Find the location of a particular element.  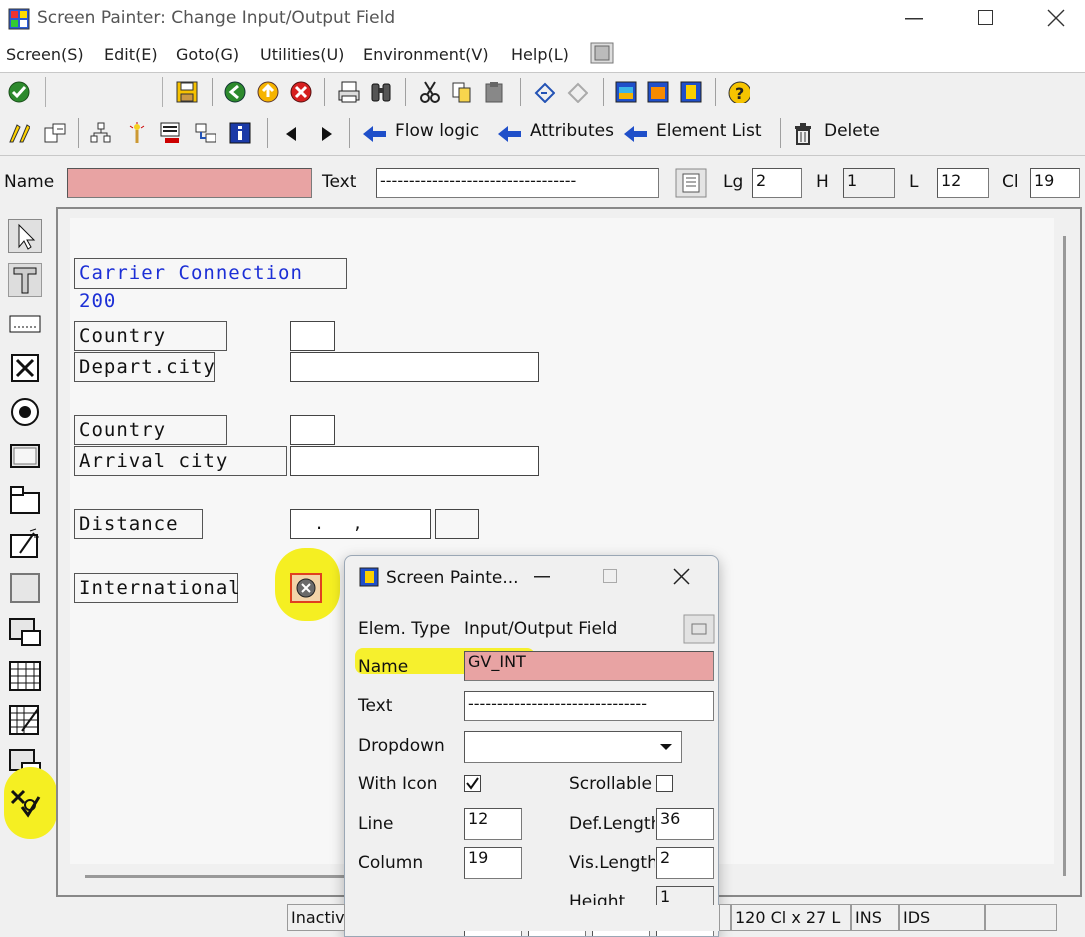

line-input: 12 is located at coordinates (493, 824).